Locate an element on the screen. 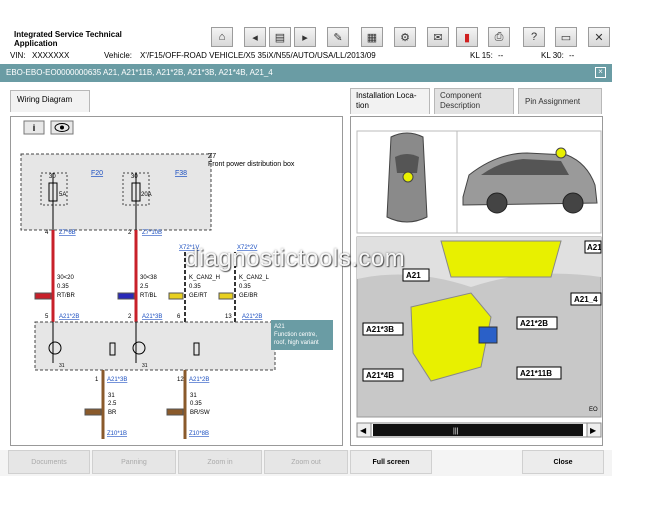 This screenshot has width=651, height=515. fuse1-amp: 5A is located at coordinates (62, 195).